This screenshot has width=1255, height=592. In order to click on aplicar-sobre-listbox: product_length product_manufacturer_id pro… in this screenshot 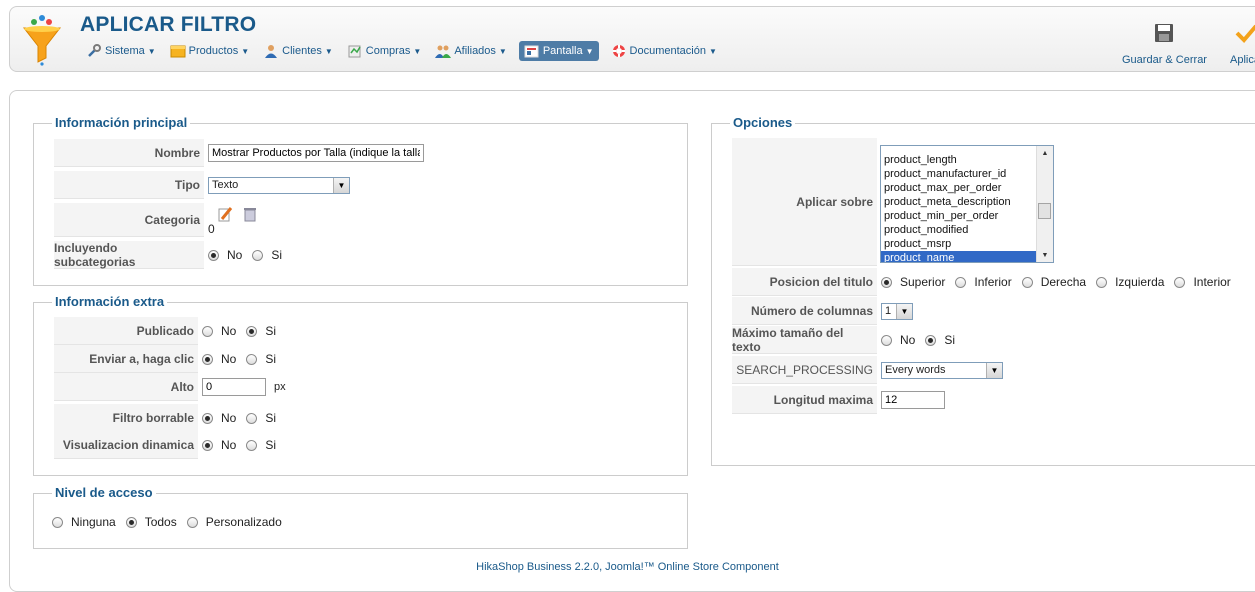, I will do `click(967, 204)`.